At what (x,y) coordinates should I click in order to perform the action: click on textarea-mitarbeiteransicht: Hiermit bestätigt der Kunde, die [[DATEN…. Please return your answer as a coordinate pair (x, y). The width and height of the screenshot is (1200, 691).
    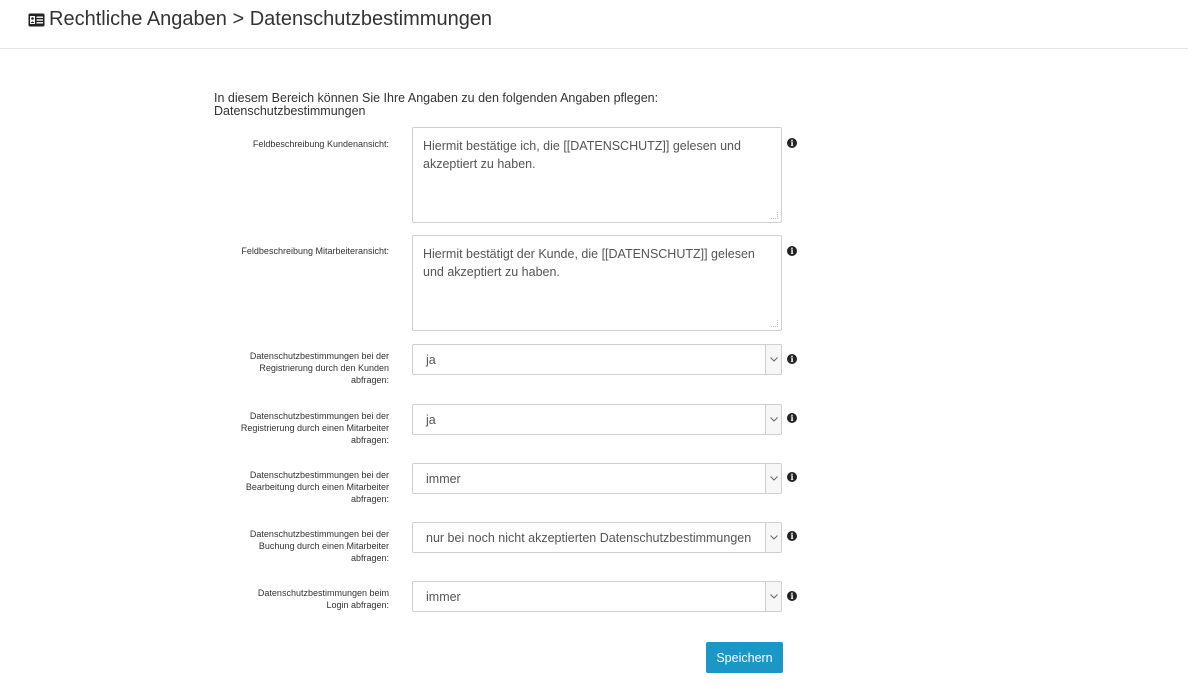
    Looking at the image, I should click on (597, 283).